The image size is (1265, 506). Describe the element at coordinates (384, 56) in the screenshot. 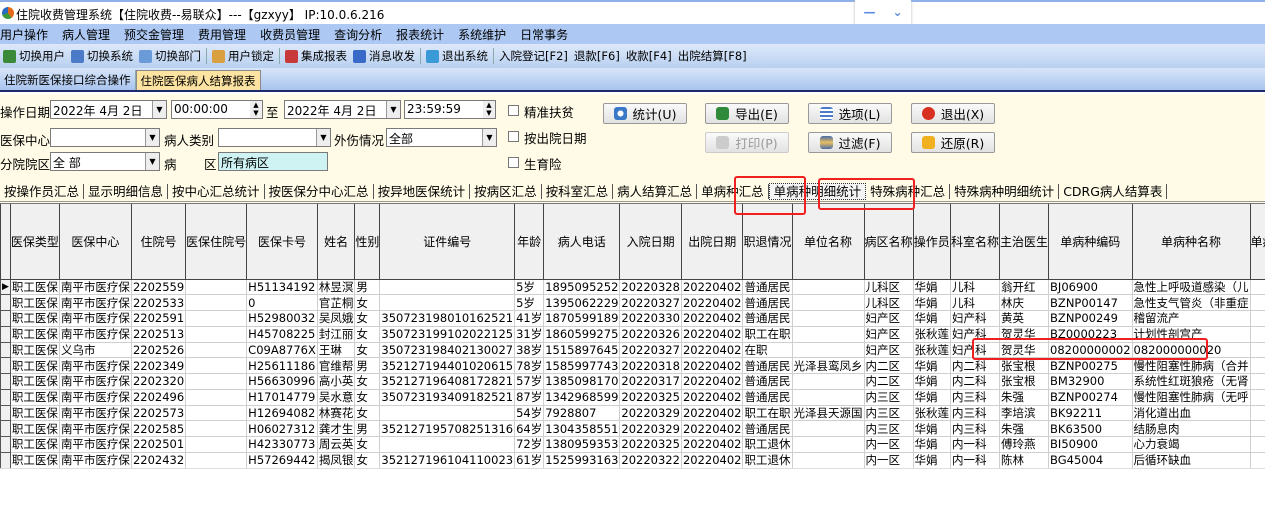

I see `toolbar-button: 消息收发` at that location.